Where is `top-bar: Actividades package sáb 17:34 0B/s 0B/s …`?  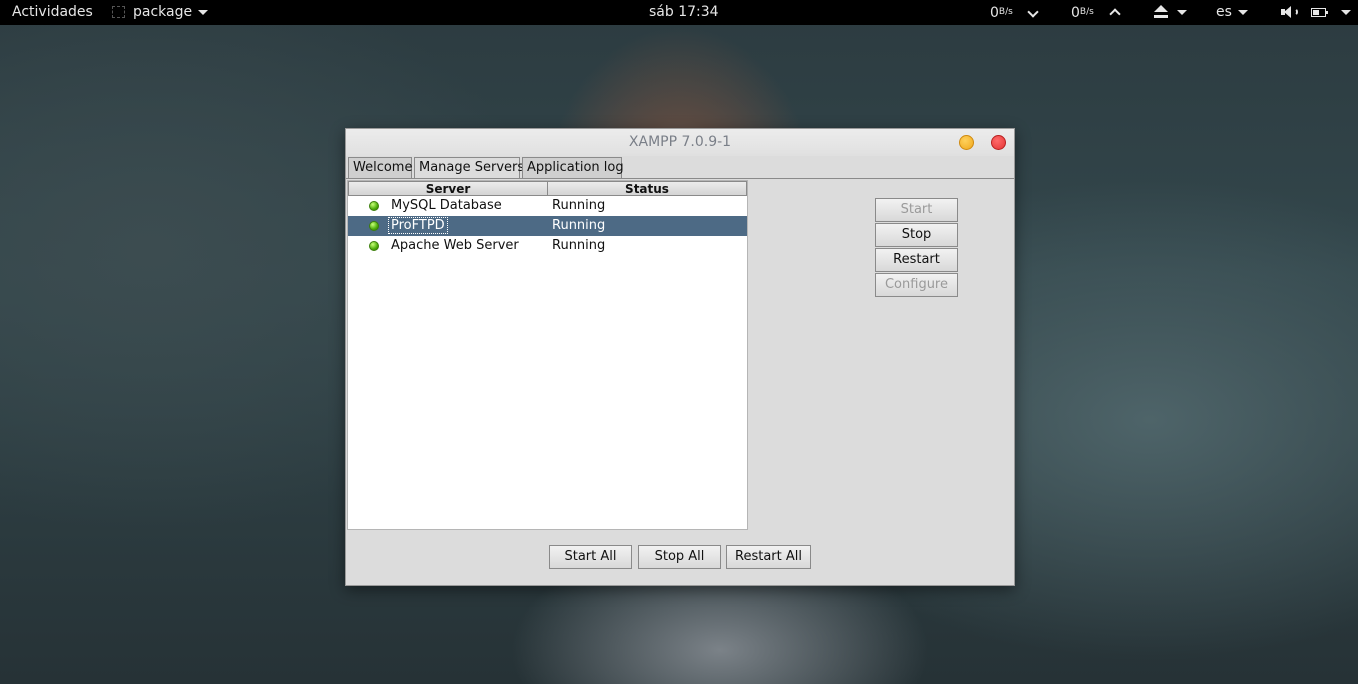 top-bar: Actividades package sáb 17:34 0B/s 0B/s … is located at coordinates (679, 12).